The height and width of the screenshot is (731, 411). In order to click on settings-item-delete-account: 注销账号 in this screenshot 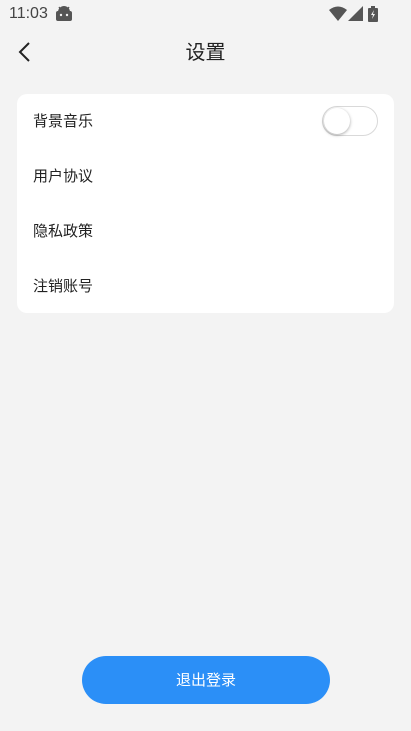, I will do `click(205, 286)`.